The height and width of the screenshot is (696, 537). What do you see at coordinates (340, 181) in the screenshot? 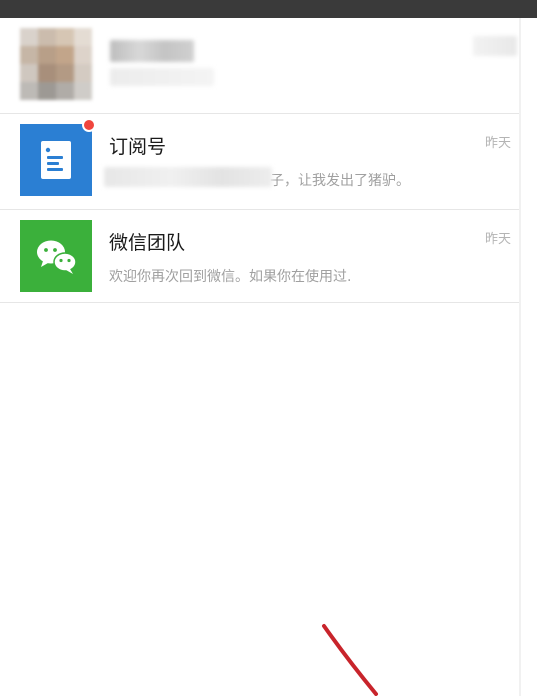
I see `chat-preview: 子，让我发出了猪驴。` at bounding box center [340, 181].